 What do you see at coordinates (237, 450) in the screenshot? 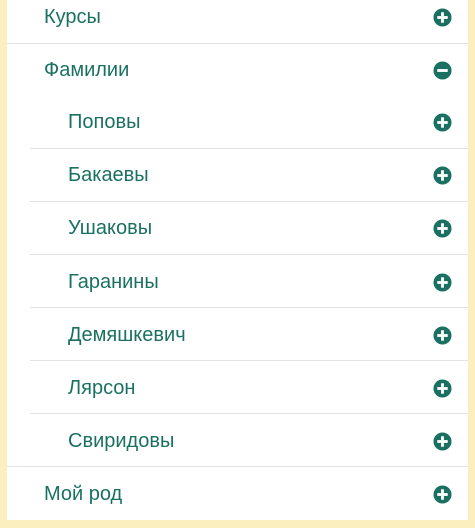
I see `submenu-item-sviridovy: Свиридовы` at bounding box center [237, 450].